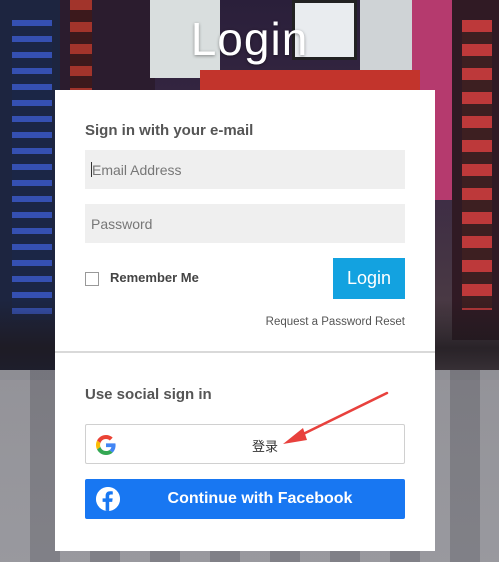  Describe the element at coordinates (137, 169) in the screenshot. I see `email-placeholder: Email Address` at that location.